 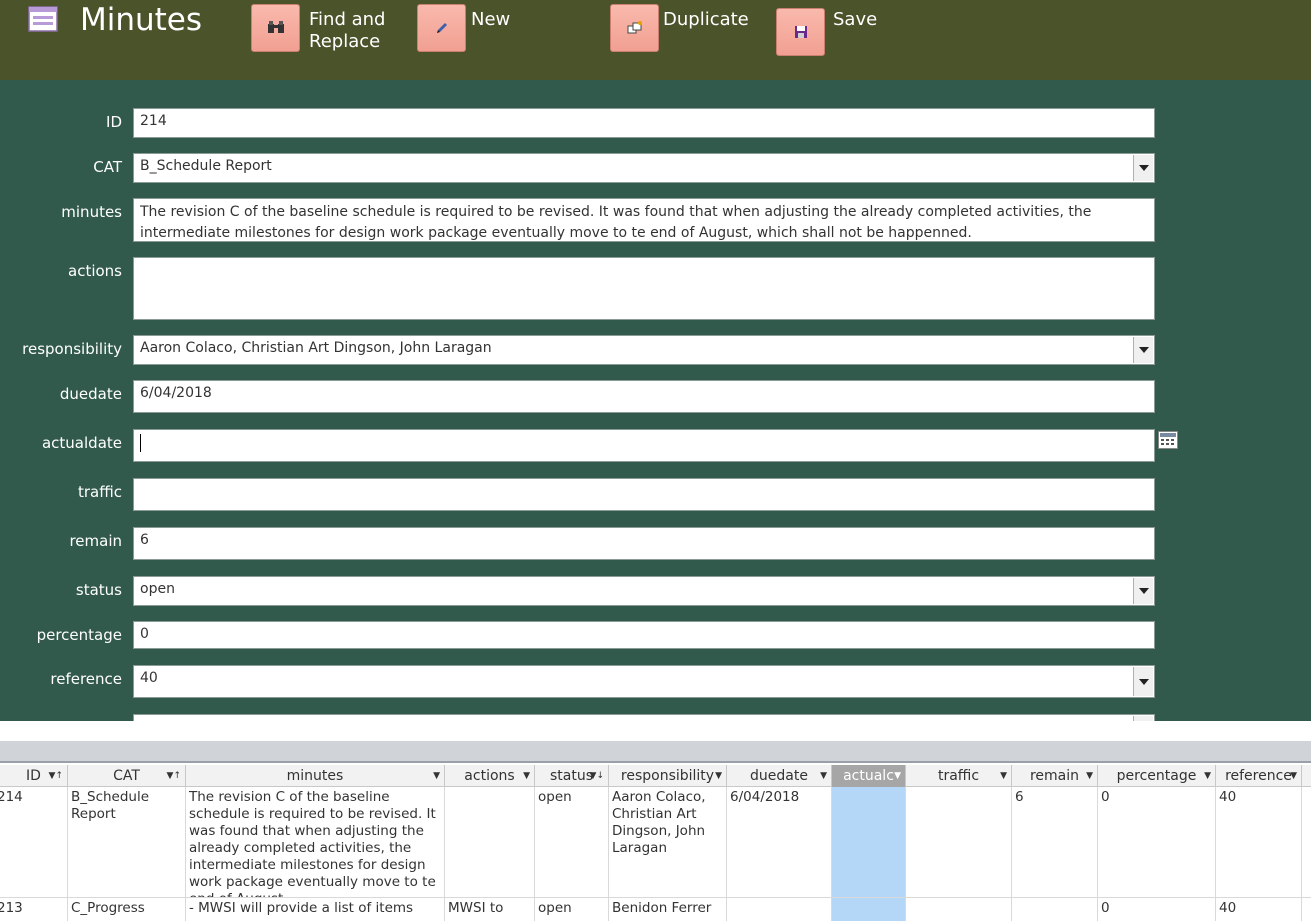 I want to click on col-header-traffic: traffic ▼, so click(x=959, y=776).